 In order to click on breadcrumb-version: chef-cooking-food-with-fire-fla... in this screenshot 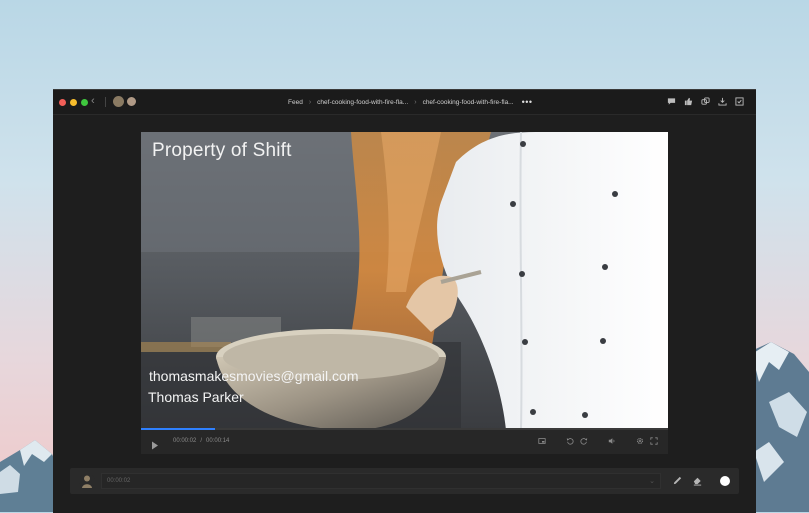, I will do `click(468, 102)`.